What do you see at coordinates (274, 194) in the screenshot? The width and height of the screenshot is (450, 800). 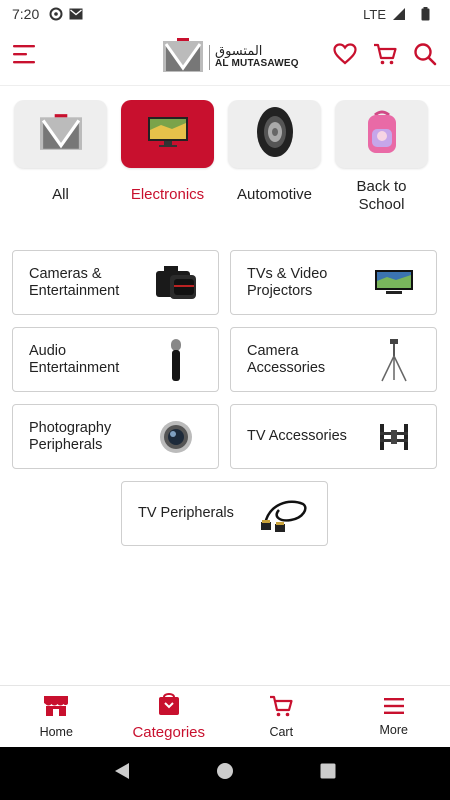 I see `category-label: Automotive` at bounding box center [274, 194].